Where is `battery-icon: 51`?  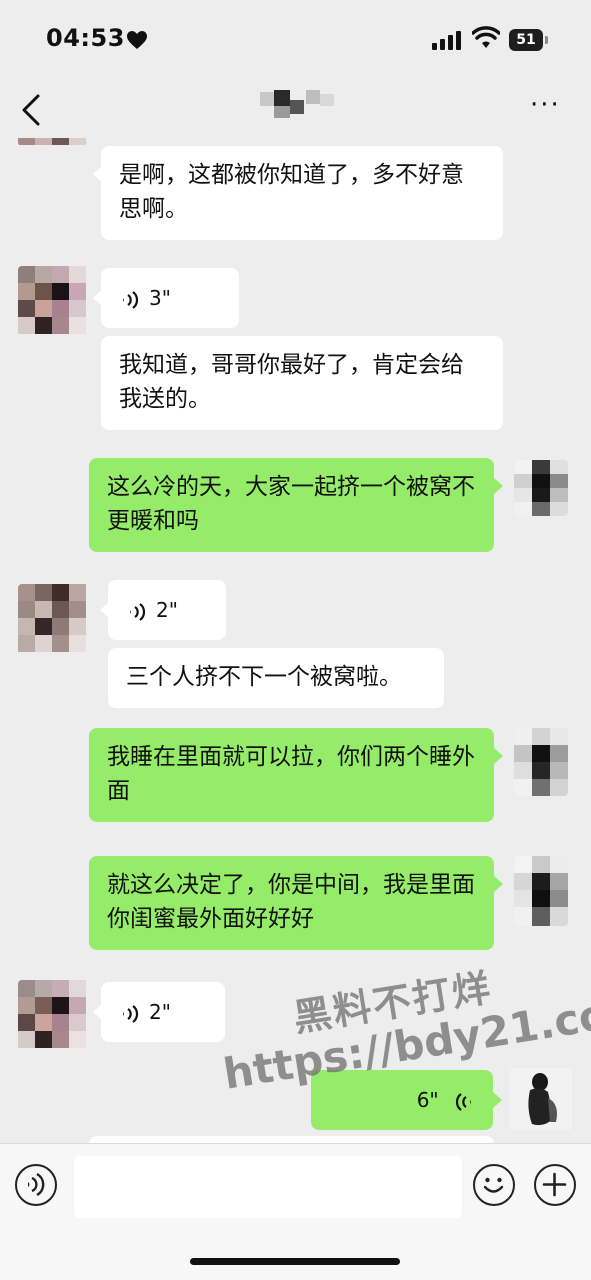
battery-icon: 51 is located at coordinates (529, 40).